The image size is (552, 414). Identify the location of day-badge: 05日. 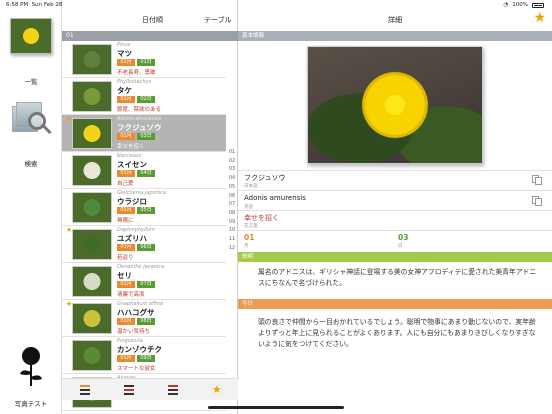
(146, 210).